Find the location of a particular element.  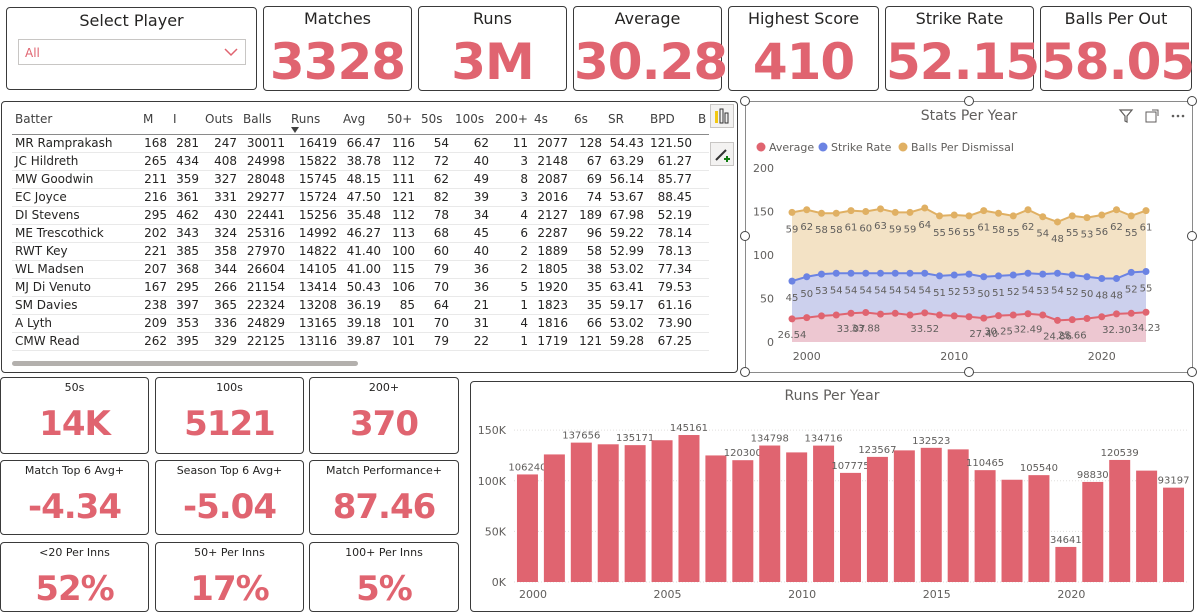

sort-desc-icon is located at coordinates (295, 129).